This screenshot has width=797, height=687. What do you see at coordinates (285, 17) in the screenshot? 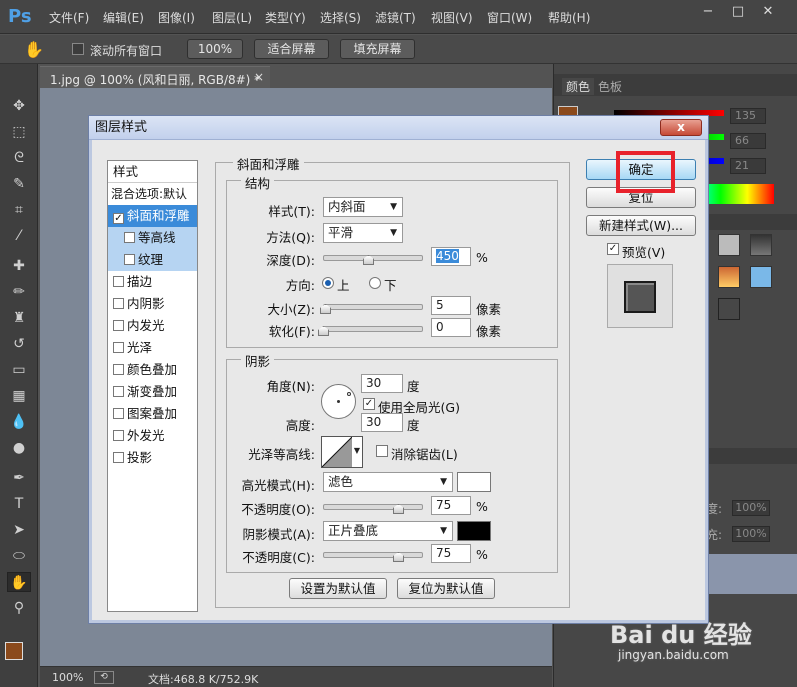
I see `menu-type: 类型(Y)` at bounding box center [285, 17].